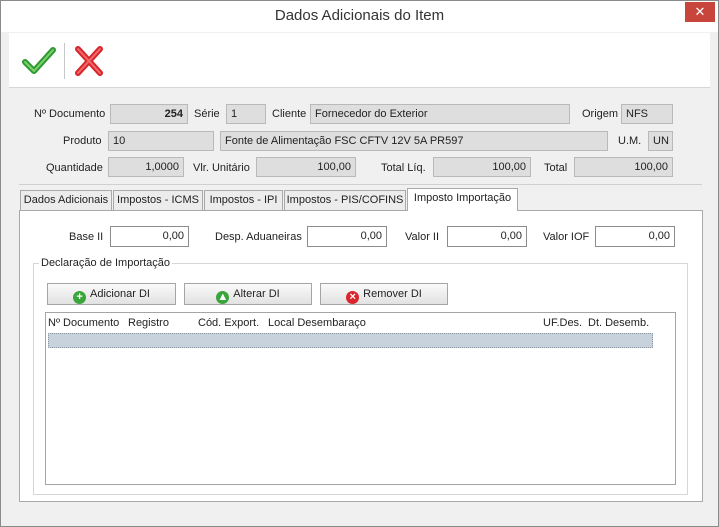 This screenshot has width=719, height=527. I want to click on total-field: 100,00, so click(623, 167).